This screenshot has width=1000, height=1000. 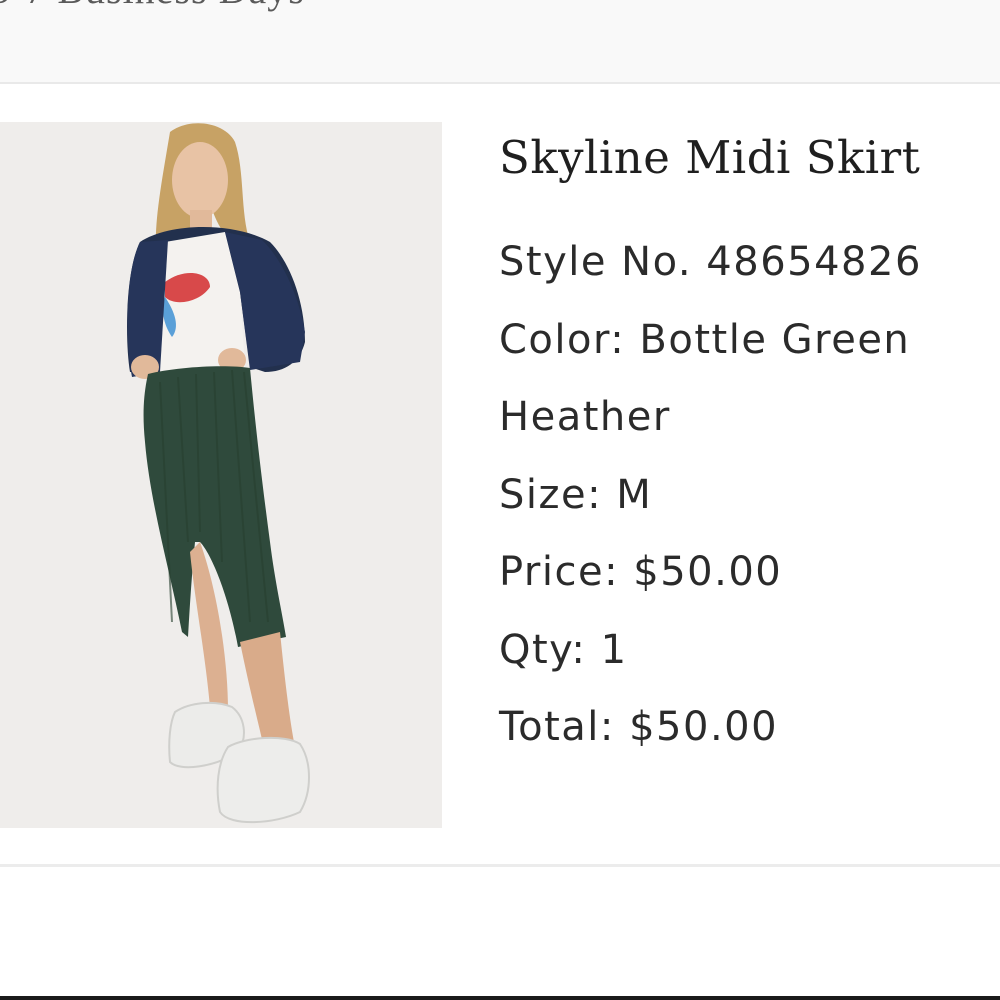 What do you see at coordinates (563, 649) in the screenshot?
I see `quantity-value: Qty: 1` at bounding box center [563, 649].